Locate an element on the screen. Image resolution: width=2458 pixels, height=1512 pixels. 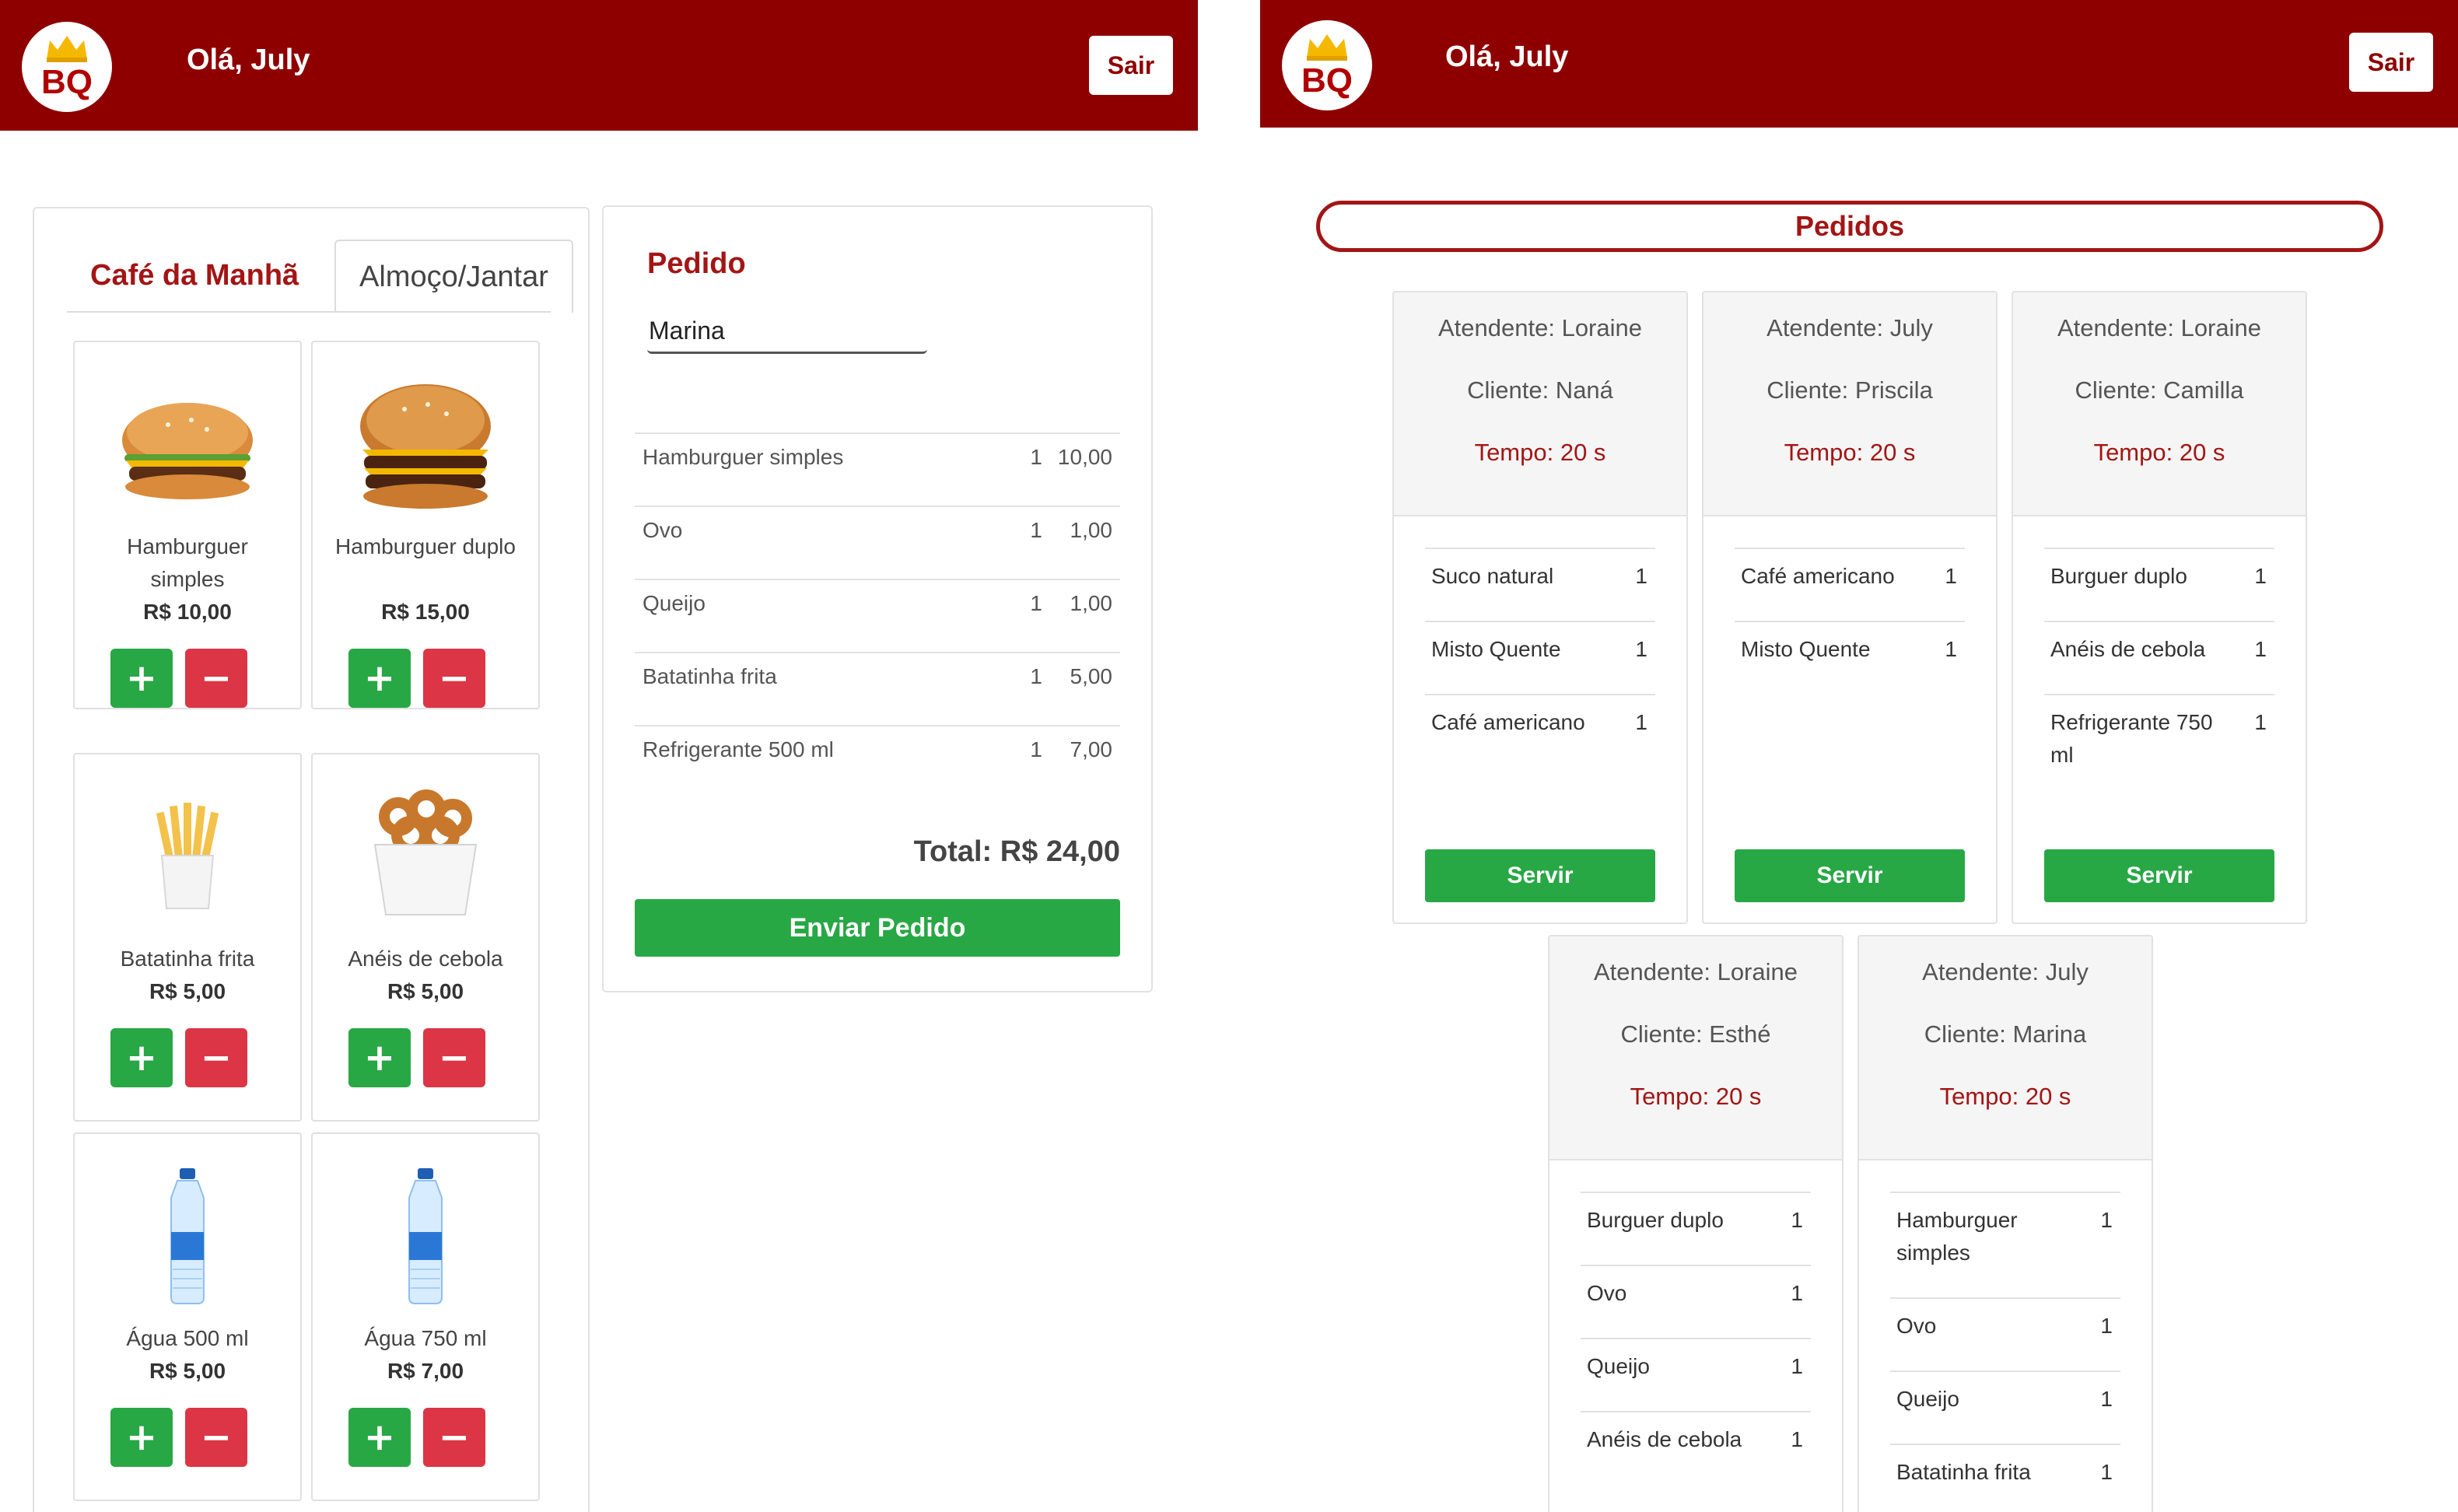
product-card: Água 500 ml R$ 5,00 + − is located at coordinates (187, 1317).